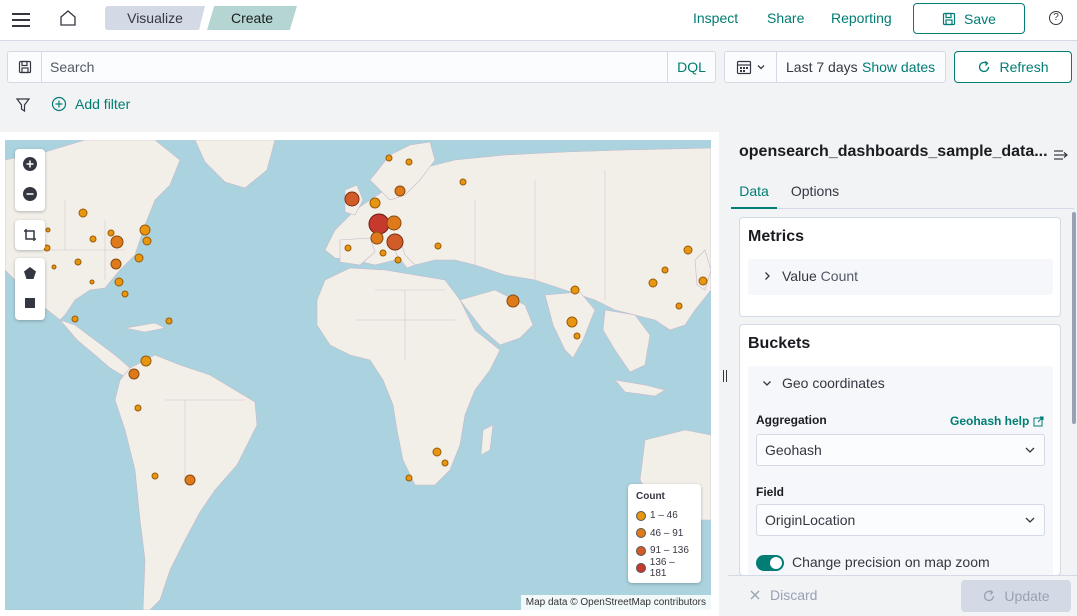 The width and height of the screenshot is (1077, 616). I want to click on add-filter-button: Add filter, so click(90, 104).